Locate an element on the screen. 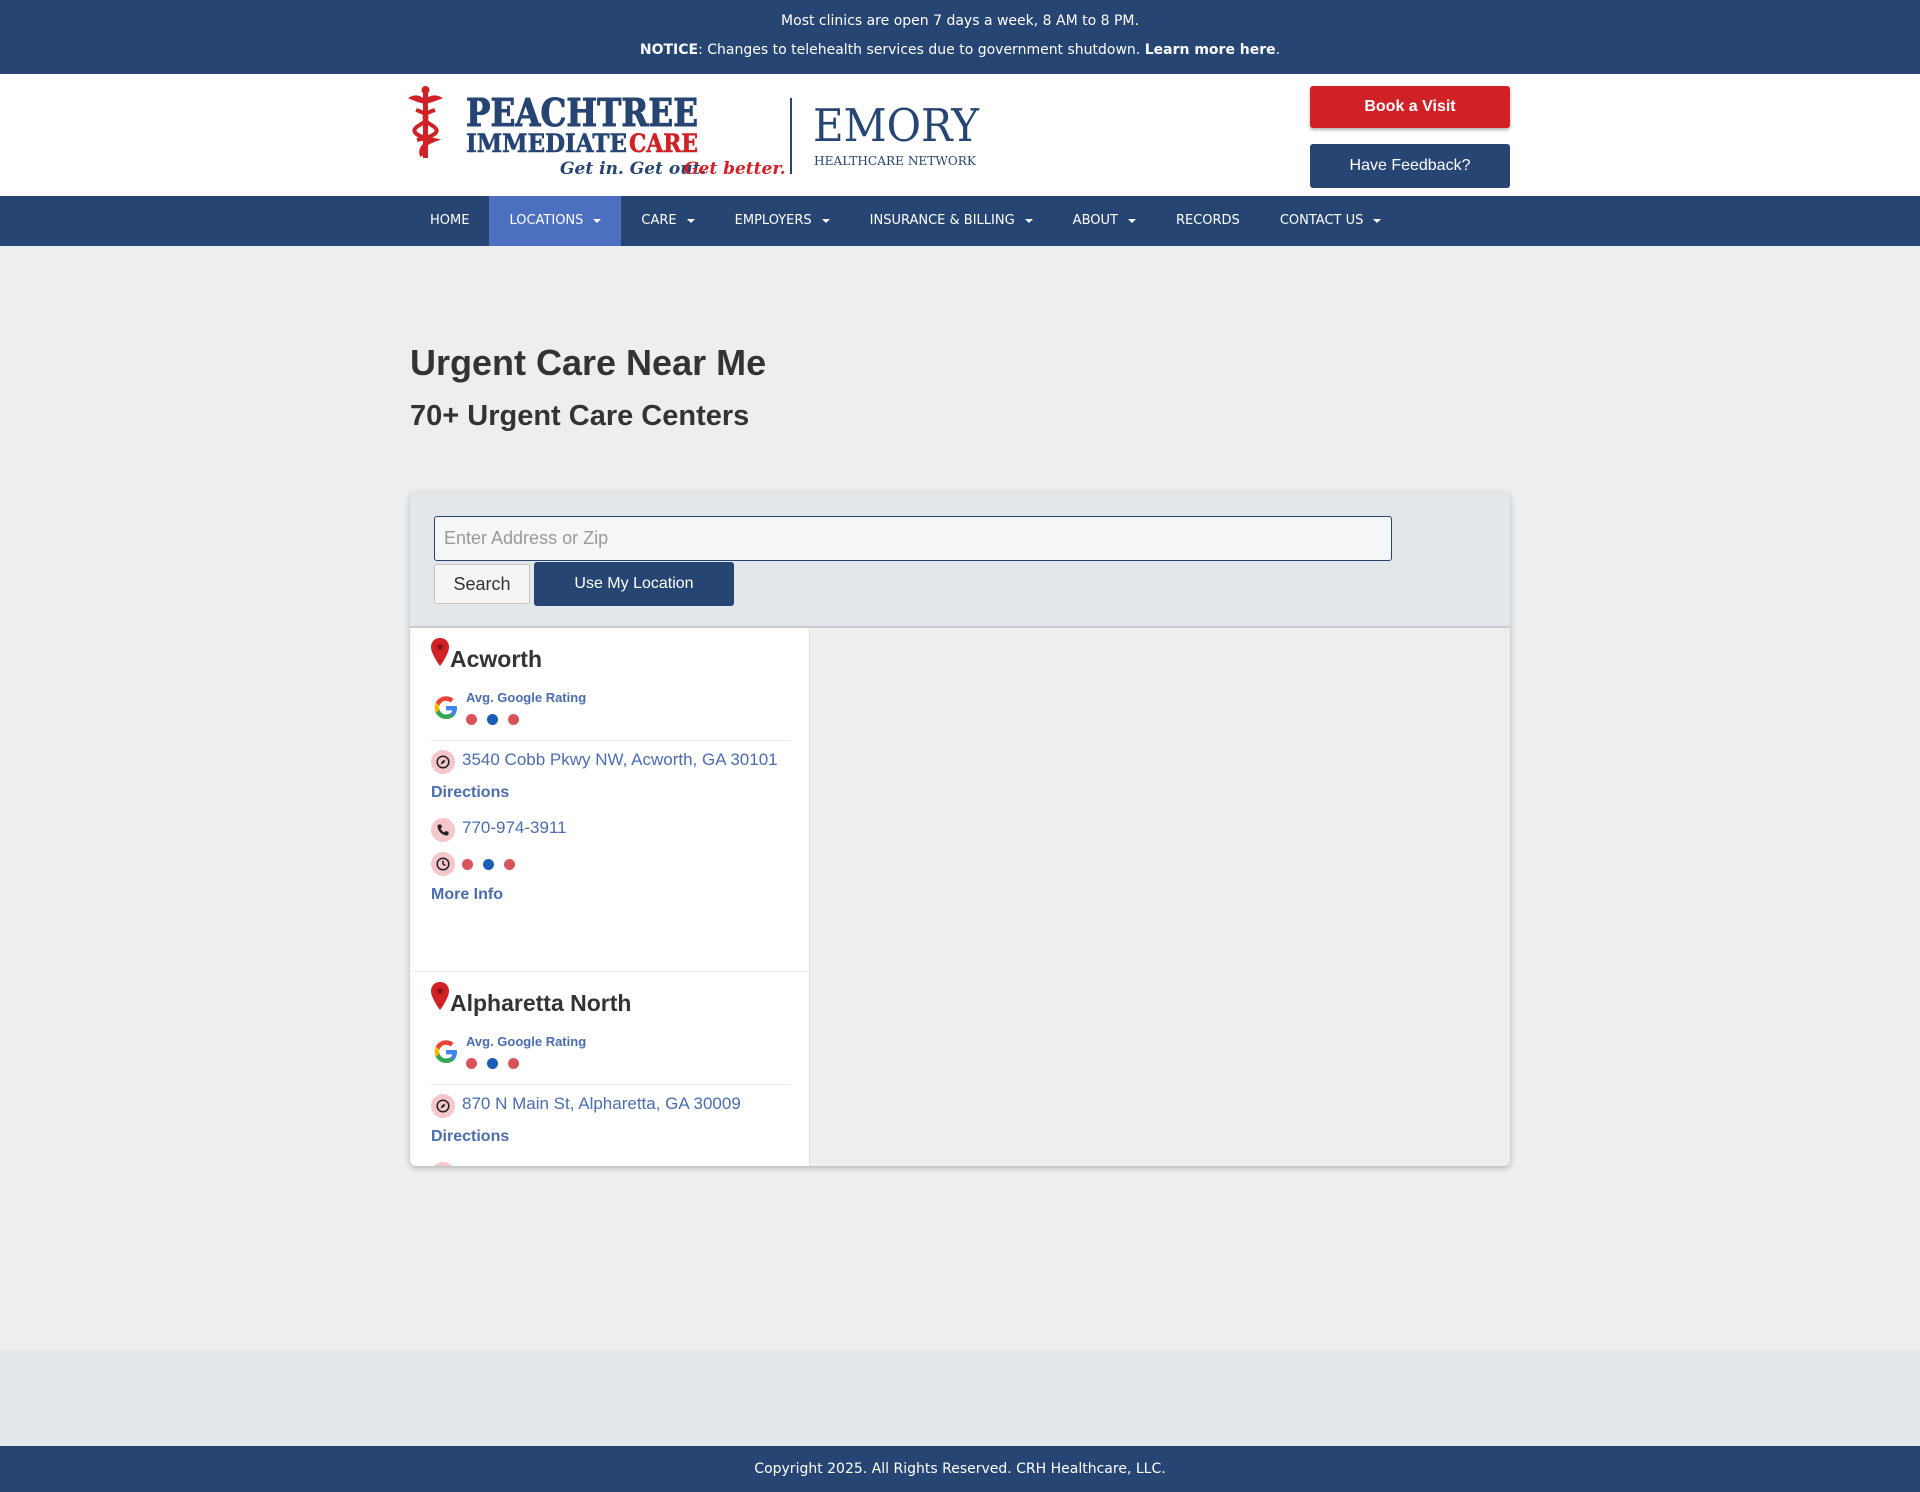  use-my-location-button: Use My Location is located at coordinates (634, 584).